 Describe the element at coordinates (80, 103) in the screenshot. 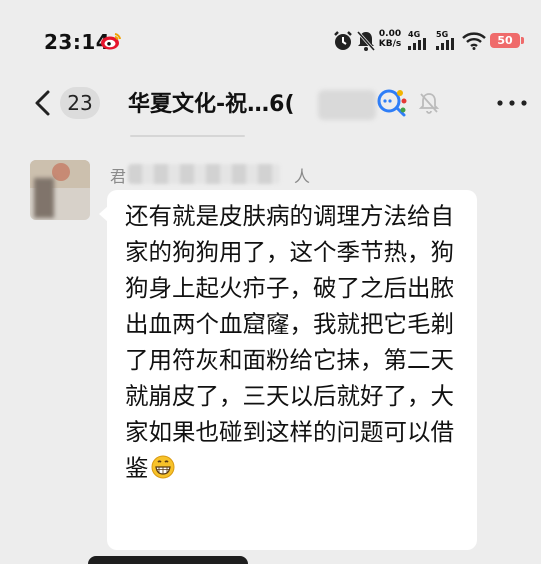

I see `unread-count-badge: 23` at that location.